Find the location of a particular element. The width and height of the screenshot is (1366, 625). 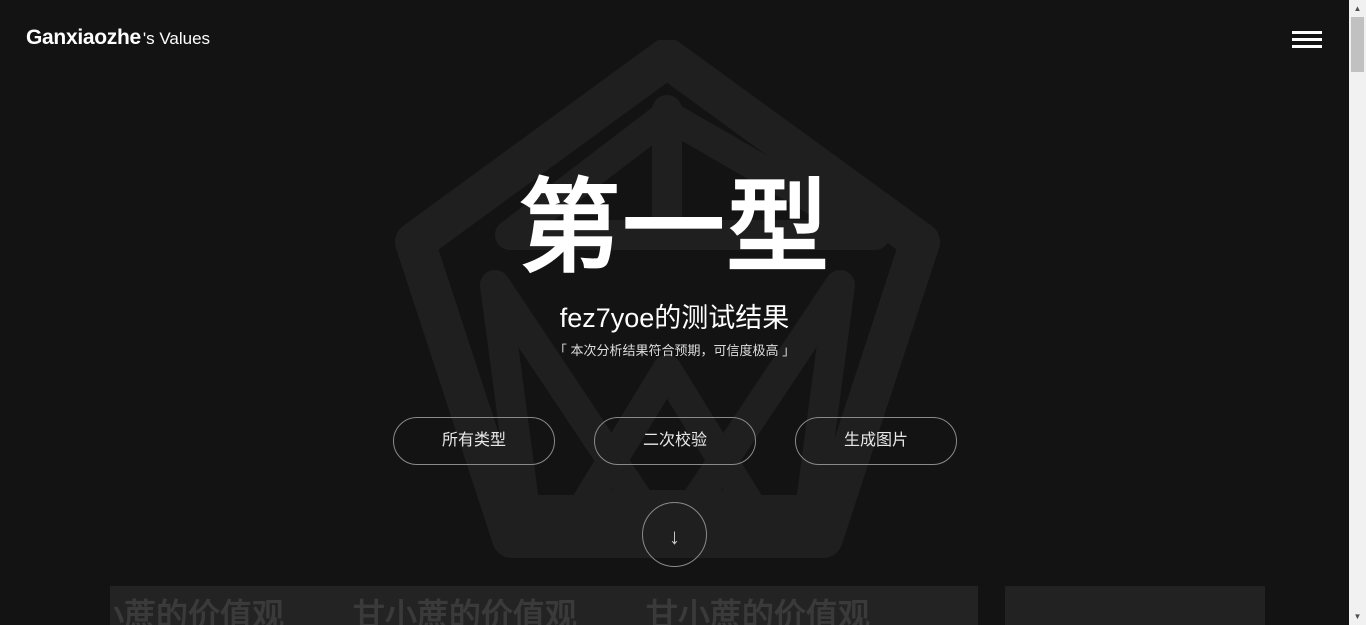

scrollbar-thumb is located at coordinates (1357, 44).